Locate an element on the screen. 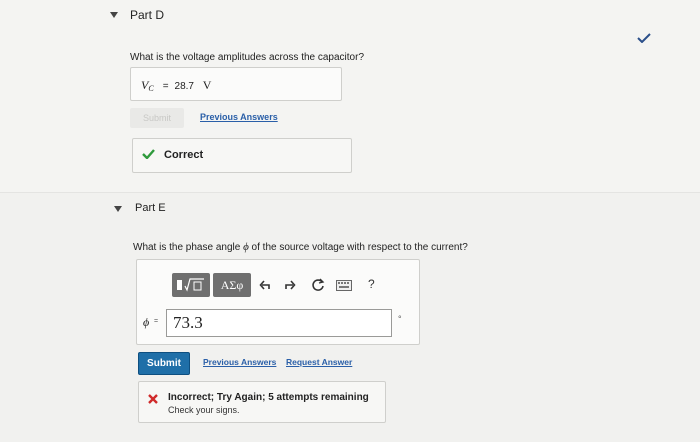  templates-icon is located at coordinates (190, 285).